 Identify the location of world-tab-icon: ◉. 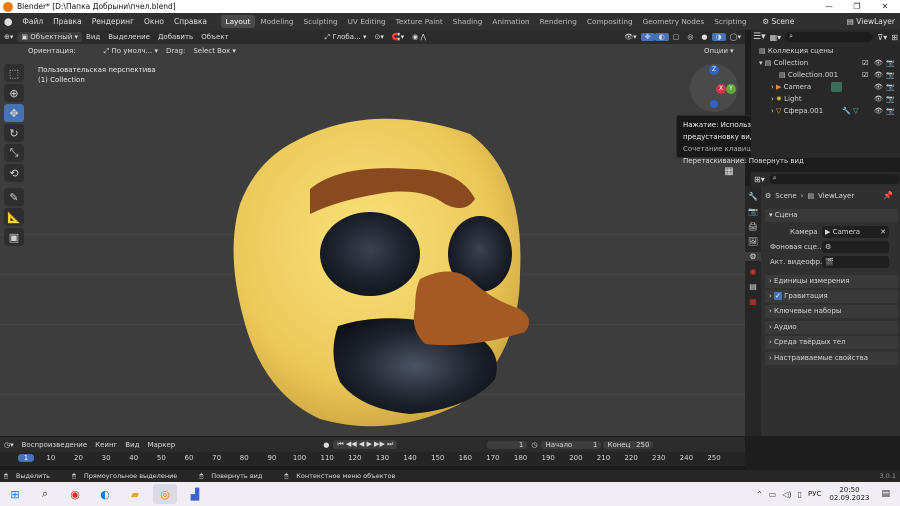
(753, 271).